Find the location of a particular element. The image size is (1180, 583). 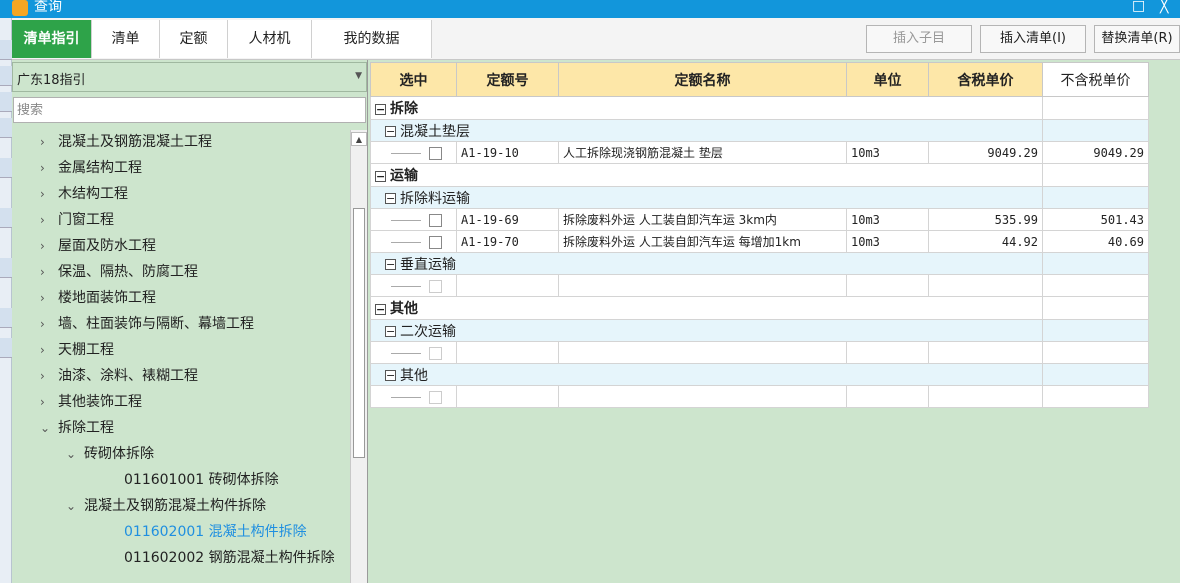

price-with-tax: 9049.29 is located at coordinates (985, 152).